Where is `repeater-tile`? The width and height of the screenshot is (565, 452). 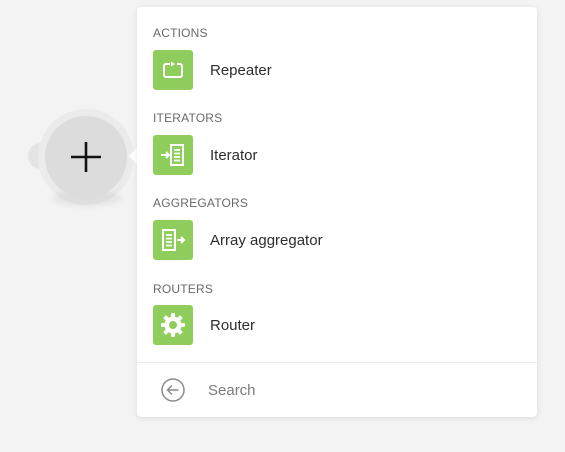
repeater-tile is located at coordinates (173, 70).